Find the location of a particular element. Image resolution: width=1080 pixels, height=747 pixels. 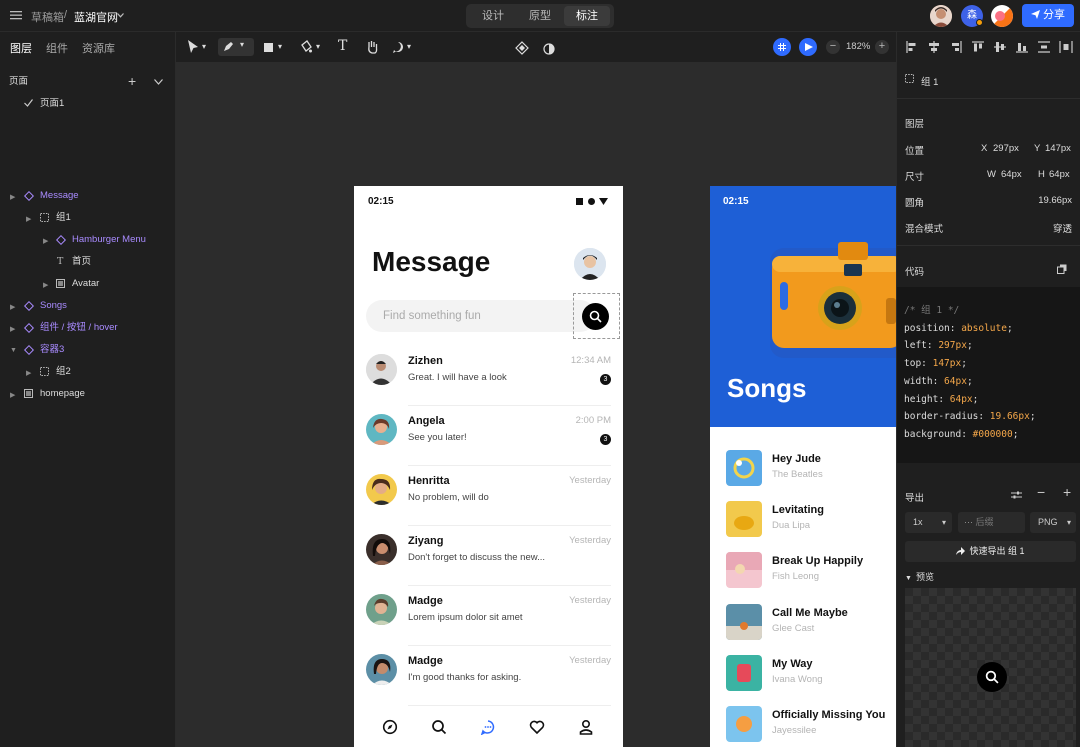

list-item: My Way Ivana Wong is located at coordinates (811, 675).